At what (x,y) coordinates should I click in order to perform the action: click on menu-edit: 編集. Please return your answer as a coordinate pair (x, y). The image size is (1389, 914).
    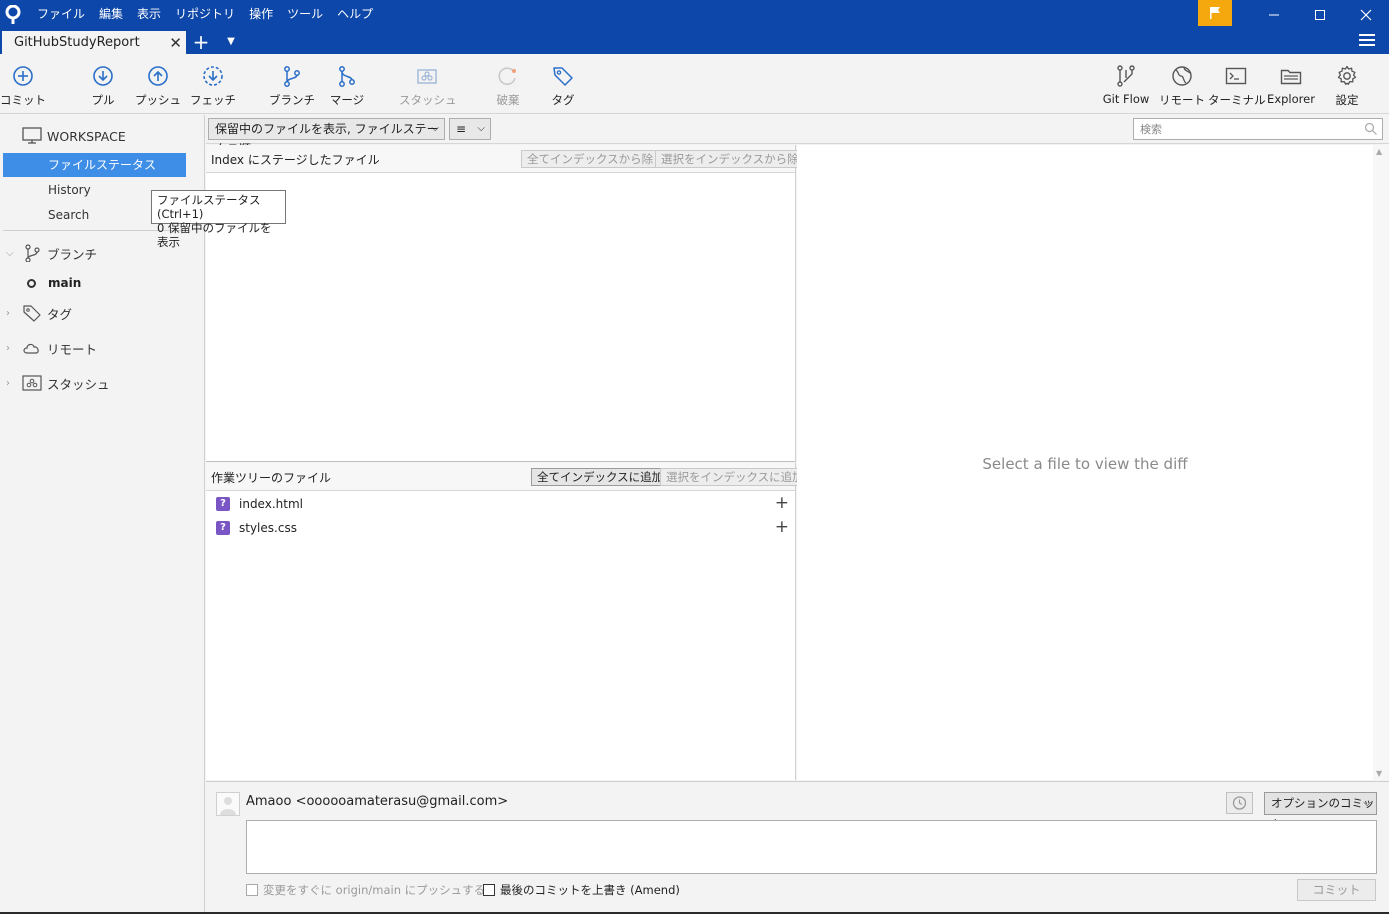
    Looking at the image, I should click on (111, 14).